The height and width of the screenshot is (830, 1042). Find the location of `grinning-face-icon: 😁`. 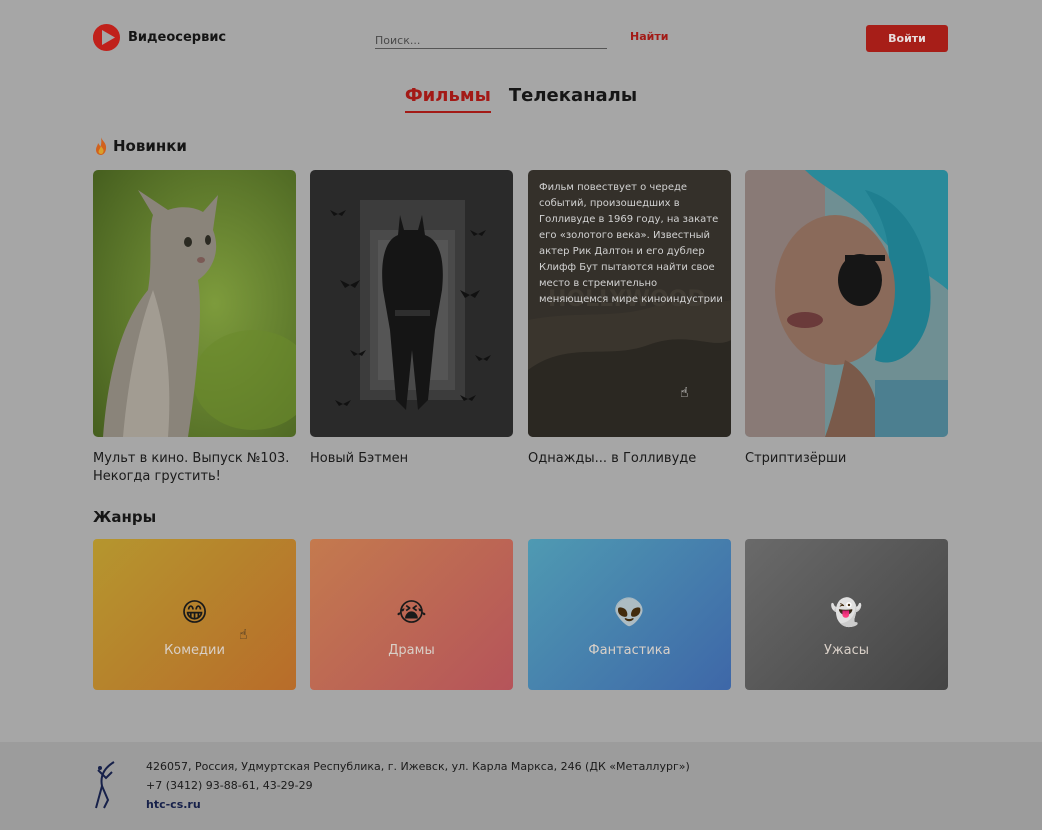

grinning-face-icon: 😁 is located at coordinates (194, 613).